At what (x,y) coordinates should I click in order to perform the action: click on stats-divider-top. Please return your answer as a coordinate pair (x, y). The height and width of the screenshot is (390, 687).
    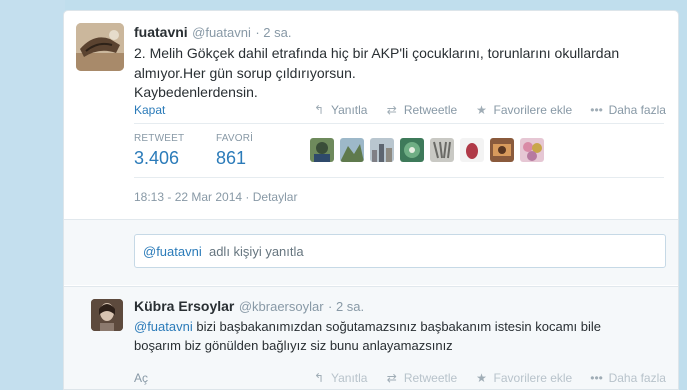
    Looking at the image, I should click on (399, 123).